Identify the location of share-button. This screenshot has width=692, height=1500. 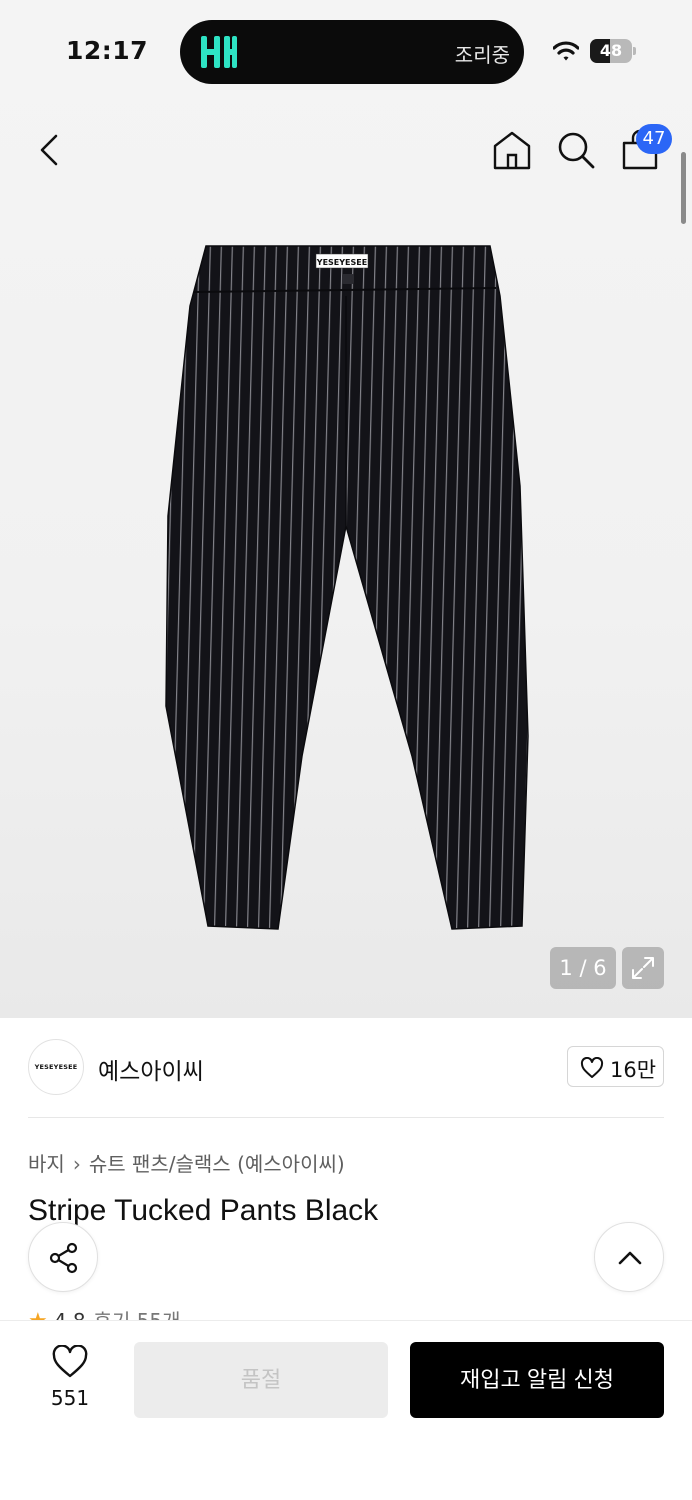
(63, 1257).